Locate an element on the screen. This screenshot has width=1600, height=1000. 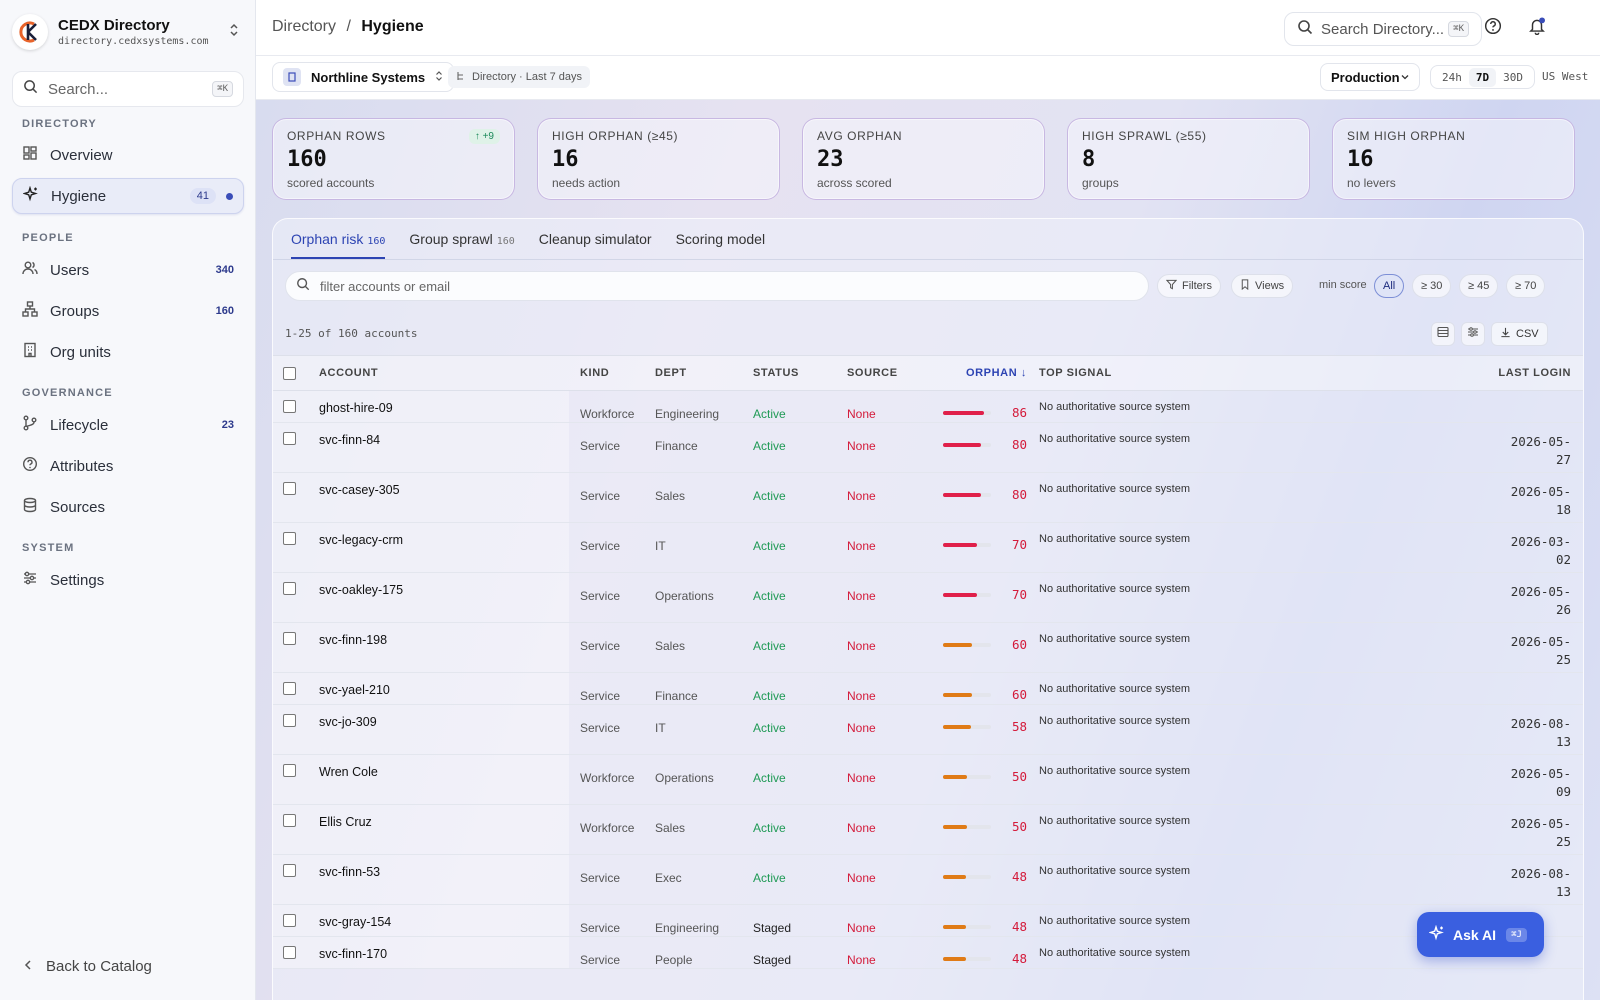
sidebar-item-groups: Groups 160 is located at coordinates (128, 311).